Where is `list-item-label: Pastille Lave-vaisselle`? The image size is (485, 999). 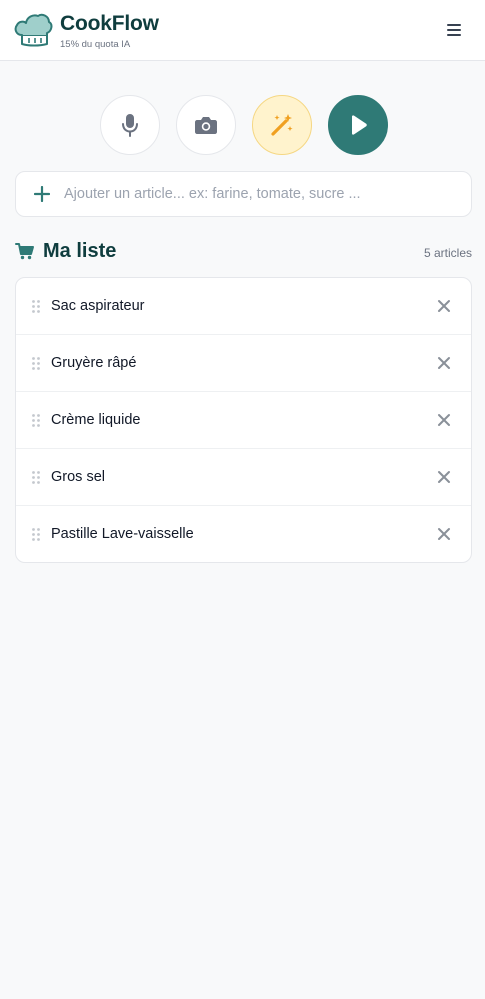
list-item-label: Pastille Lave-vaisselle is located at coordinates (122, 534).